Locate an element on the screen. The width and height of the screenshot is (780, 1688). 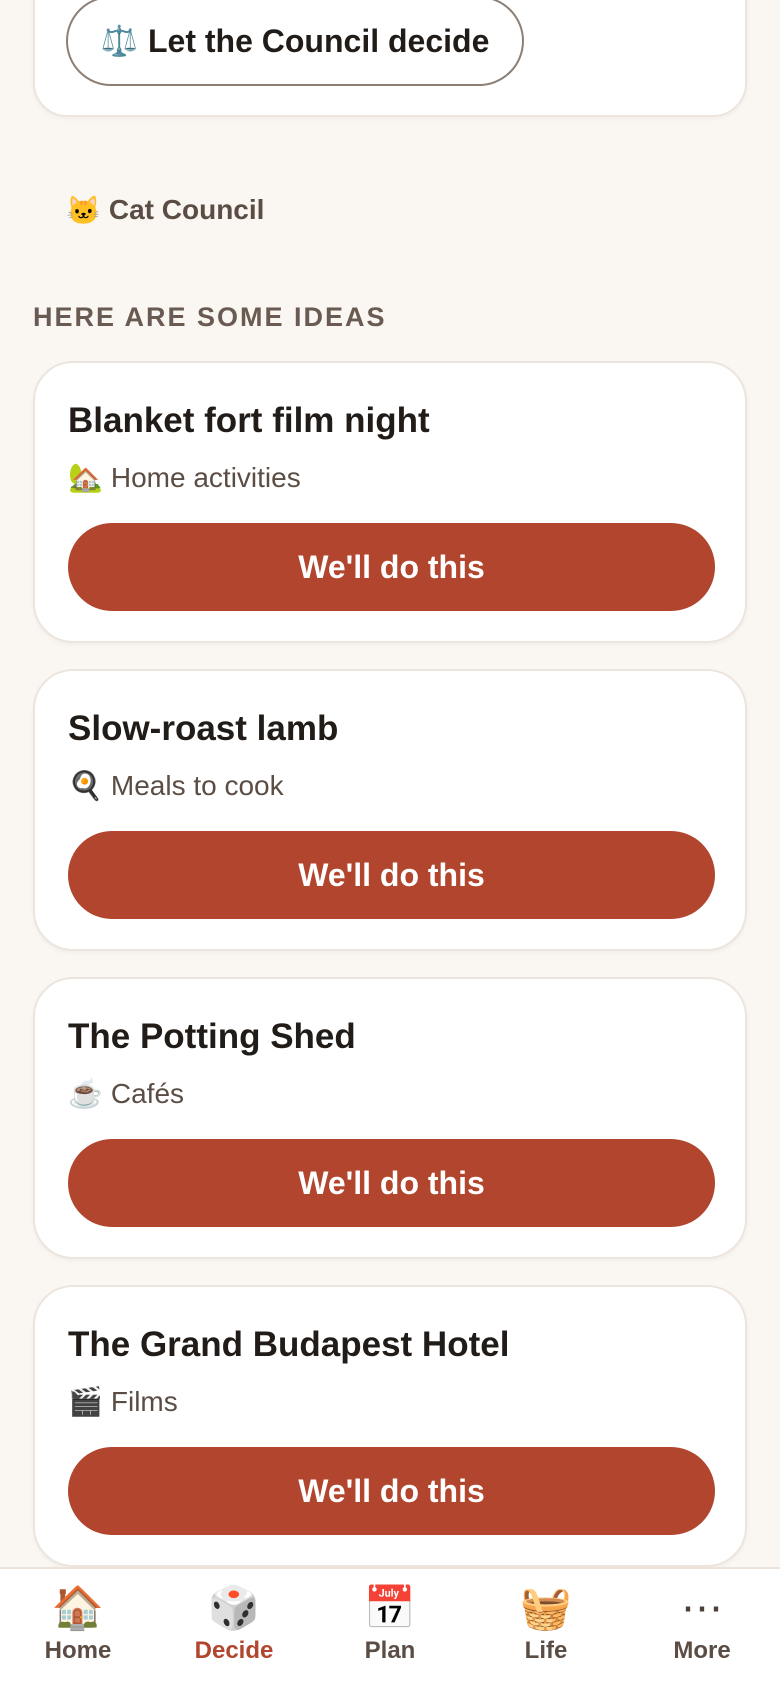
coffee-icon: ☕ is located at coordinates (85, 1093).